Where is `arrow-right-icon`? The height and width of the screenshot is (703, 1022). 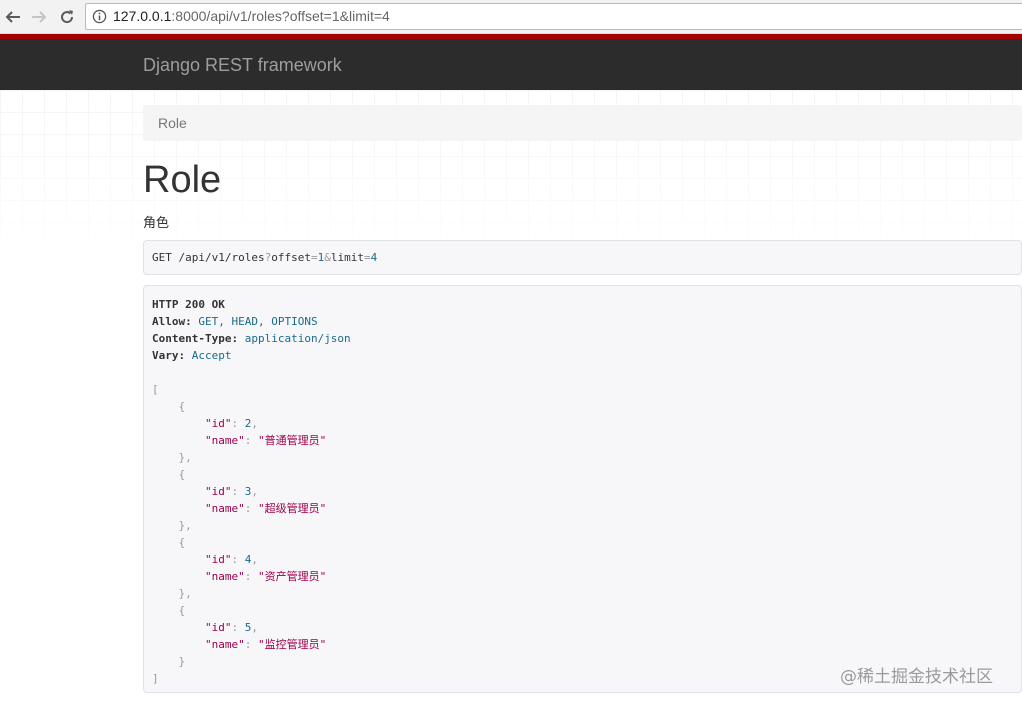
arrow-right-icon is located at coordinates (39, 17).